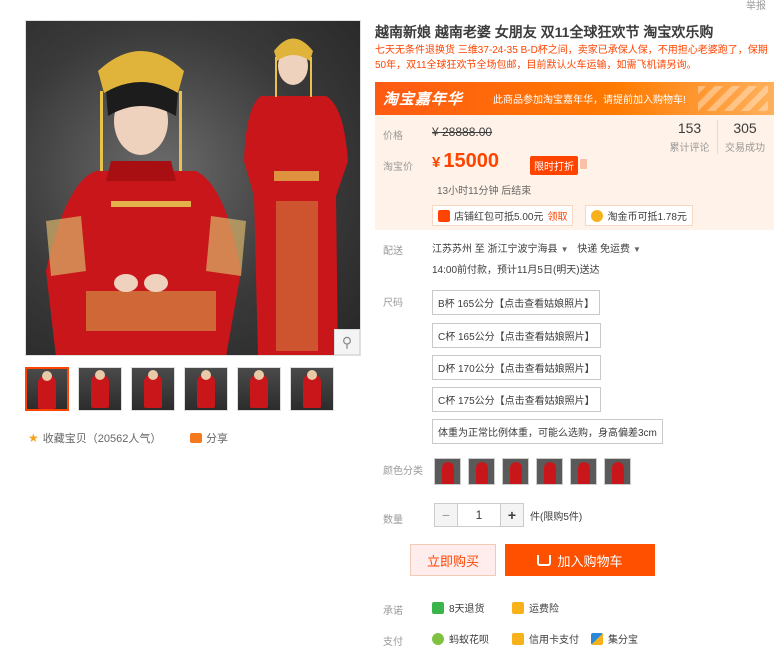 Image resolution: width=780 pixels, height=667 pixels. What do you see at coordinates (453, 560) in the screenshot?
I see `buy-now-button: 立即购买` at bounding box center [453, 560].